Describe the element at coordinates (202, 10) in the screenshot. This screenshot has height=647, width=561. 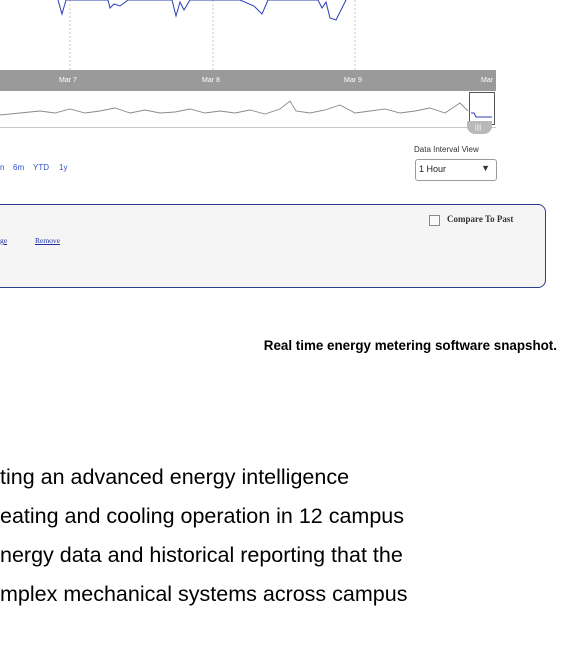
I see `energy-series-line` at that location.